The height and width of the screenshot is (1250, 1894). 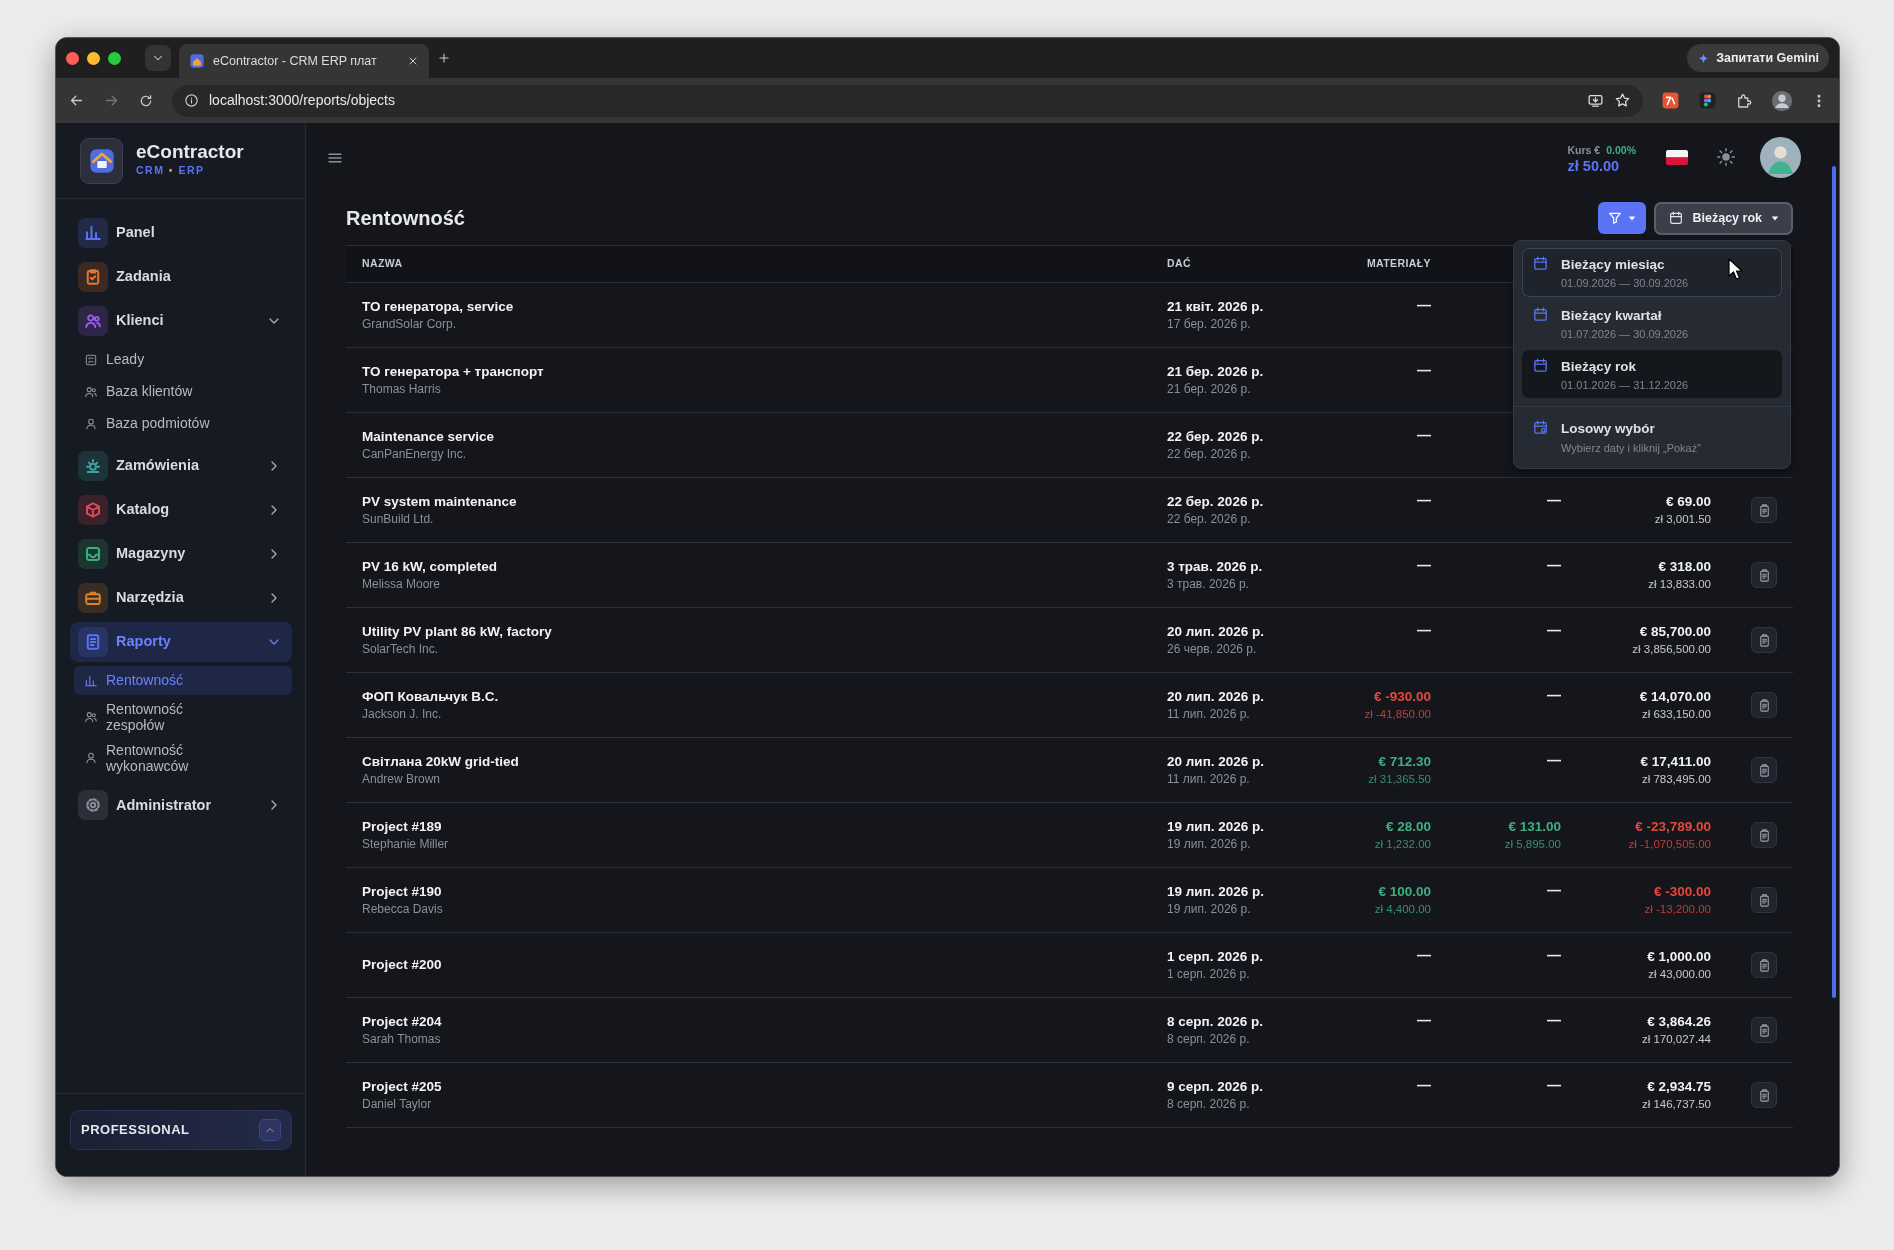 I want to click on profile-avatar, so click(x=1782, y=100).